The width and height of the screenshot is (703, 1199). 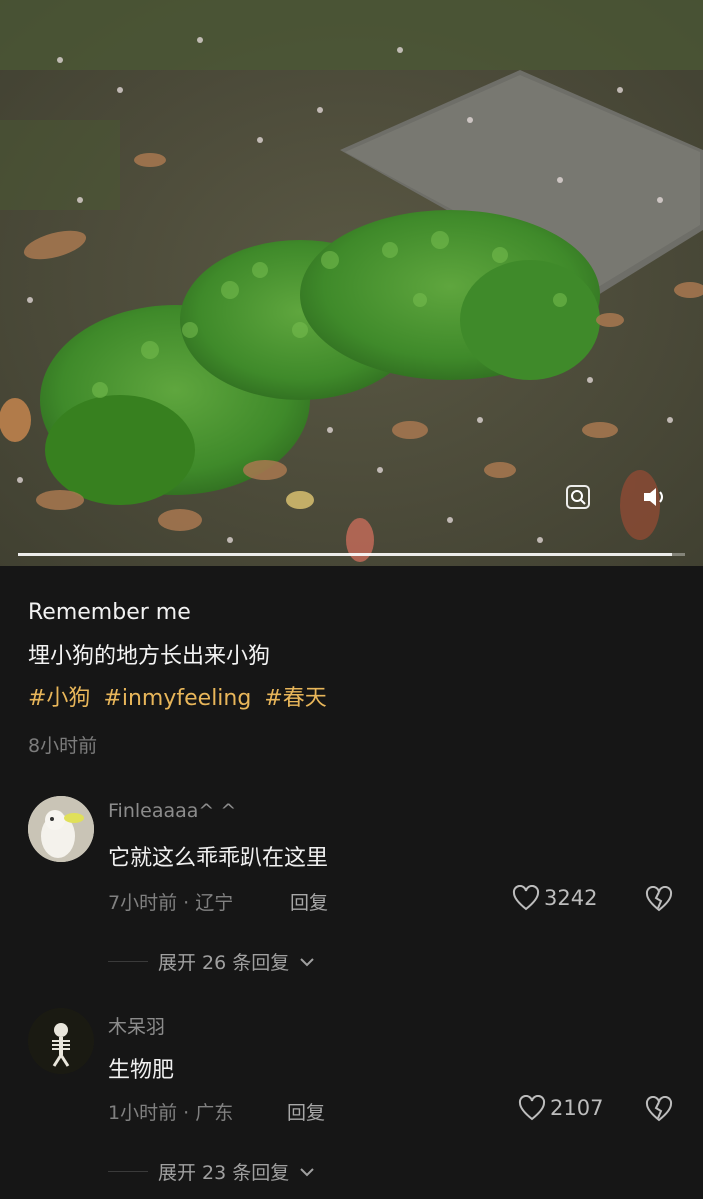 I want to click on video-progress-fill, so click(x=345, y=554).